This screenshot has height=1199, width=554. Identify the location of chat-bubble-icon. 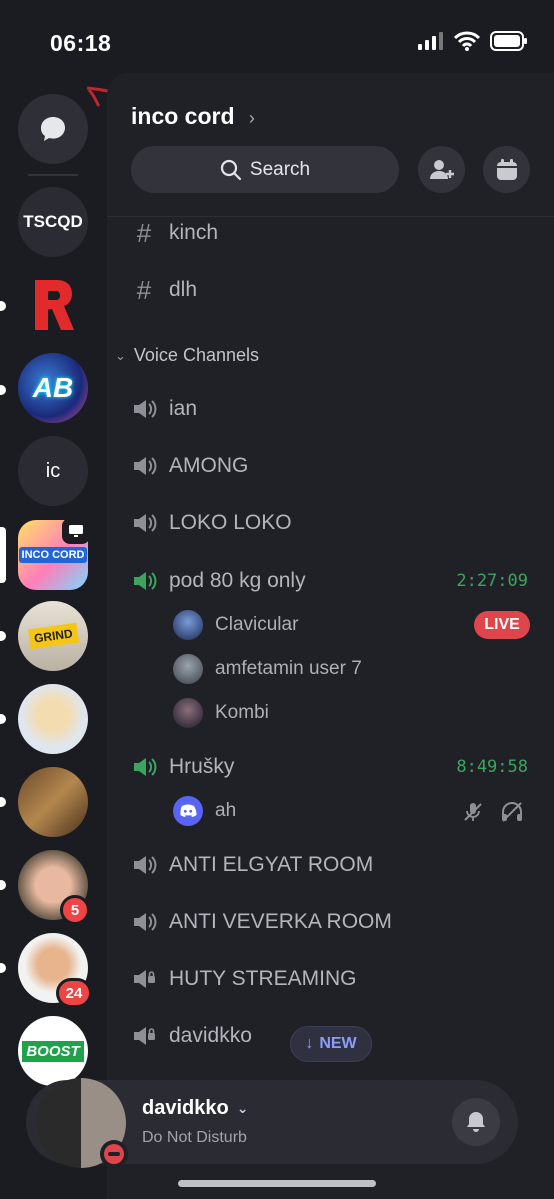
(53, 129).